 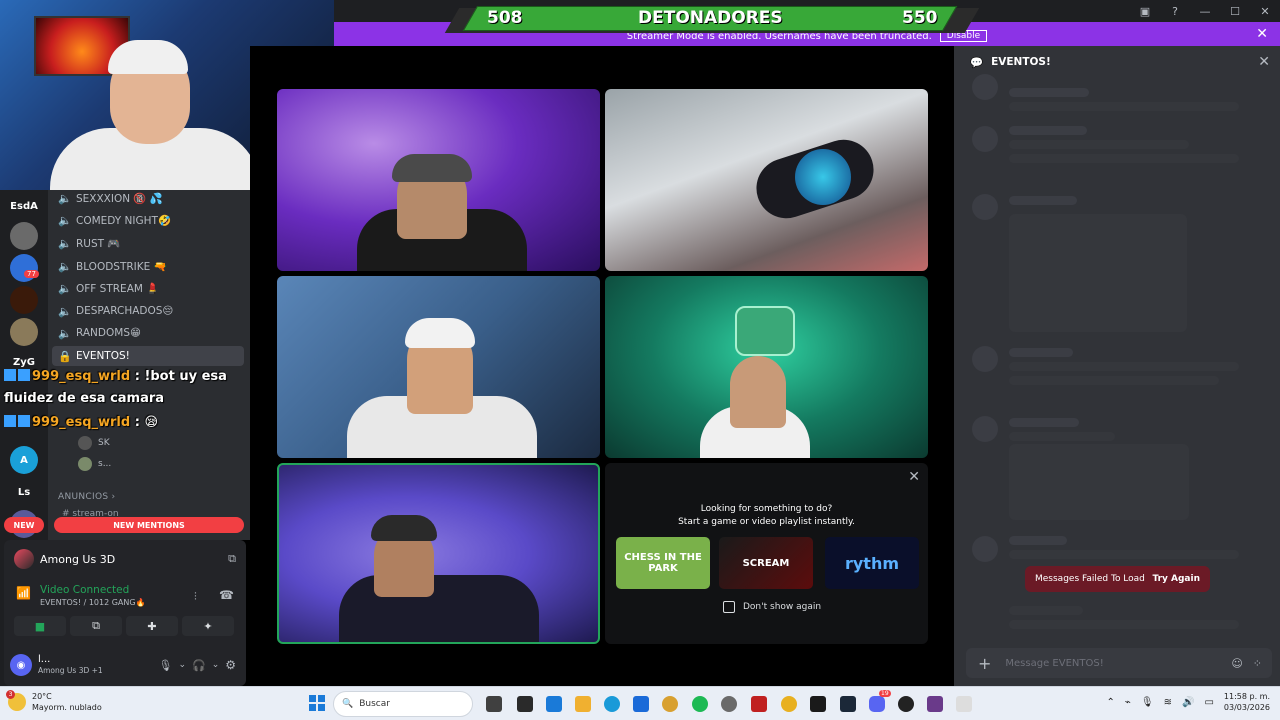 I want to click on taskbar-search: 🔍 Buscar, so click(x=403, y=704).